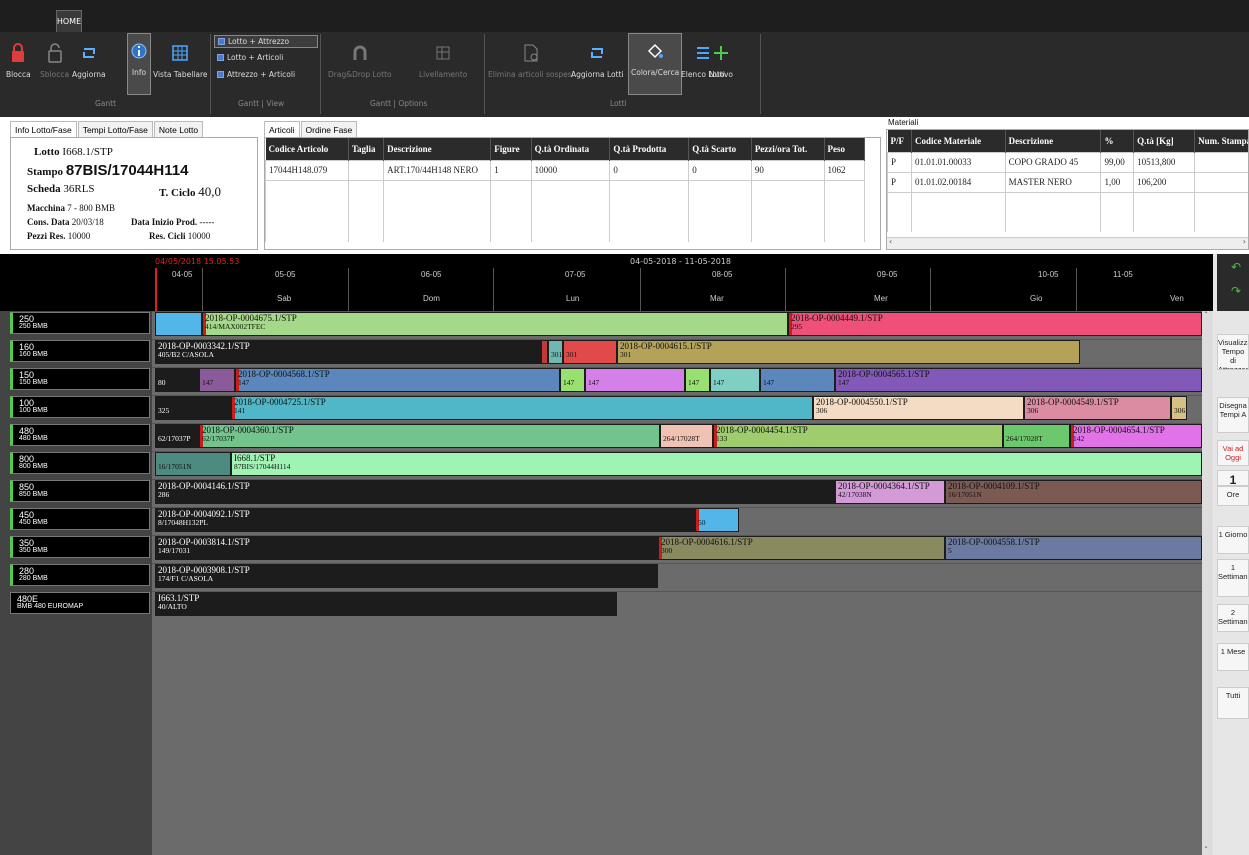 This screenshot has width=1249, height=855. I want to click on lot-bar: 2018-OP-0003814.1/STP 149/17031, so click(406, 548).